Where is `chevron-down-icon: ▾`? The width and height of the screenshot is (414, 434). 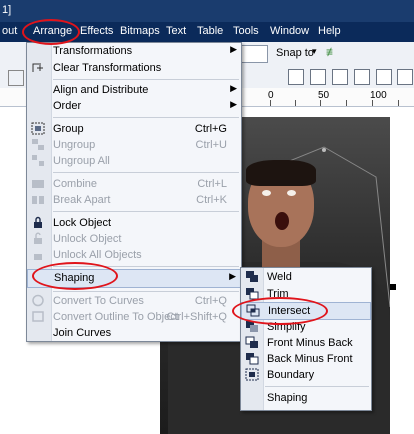 chevron-down-icon: ▾ is located at coordinates (314, 51).